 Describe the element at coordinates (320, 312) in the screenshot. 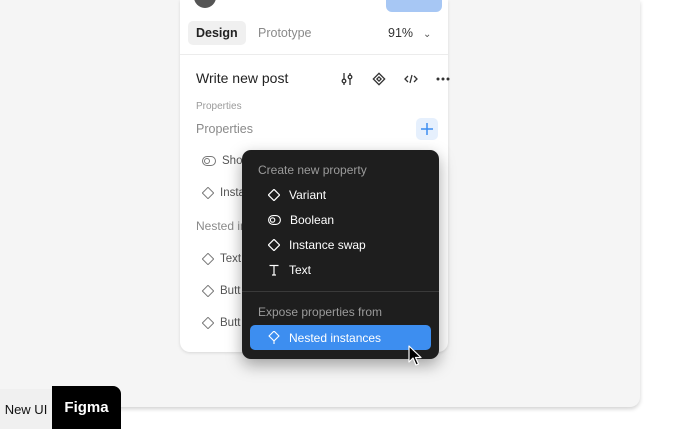

I see `expose-properties-header: Expose properties from` at that location.